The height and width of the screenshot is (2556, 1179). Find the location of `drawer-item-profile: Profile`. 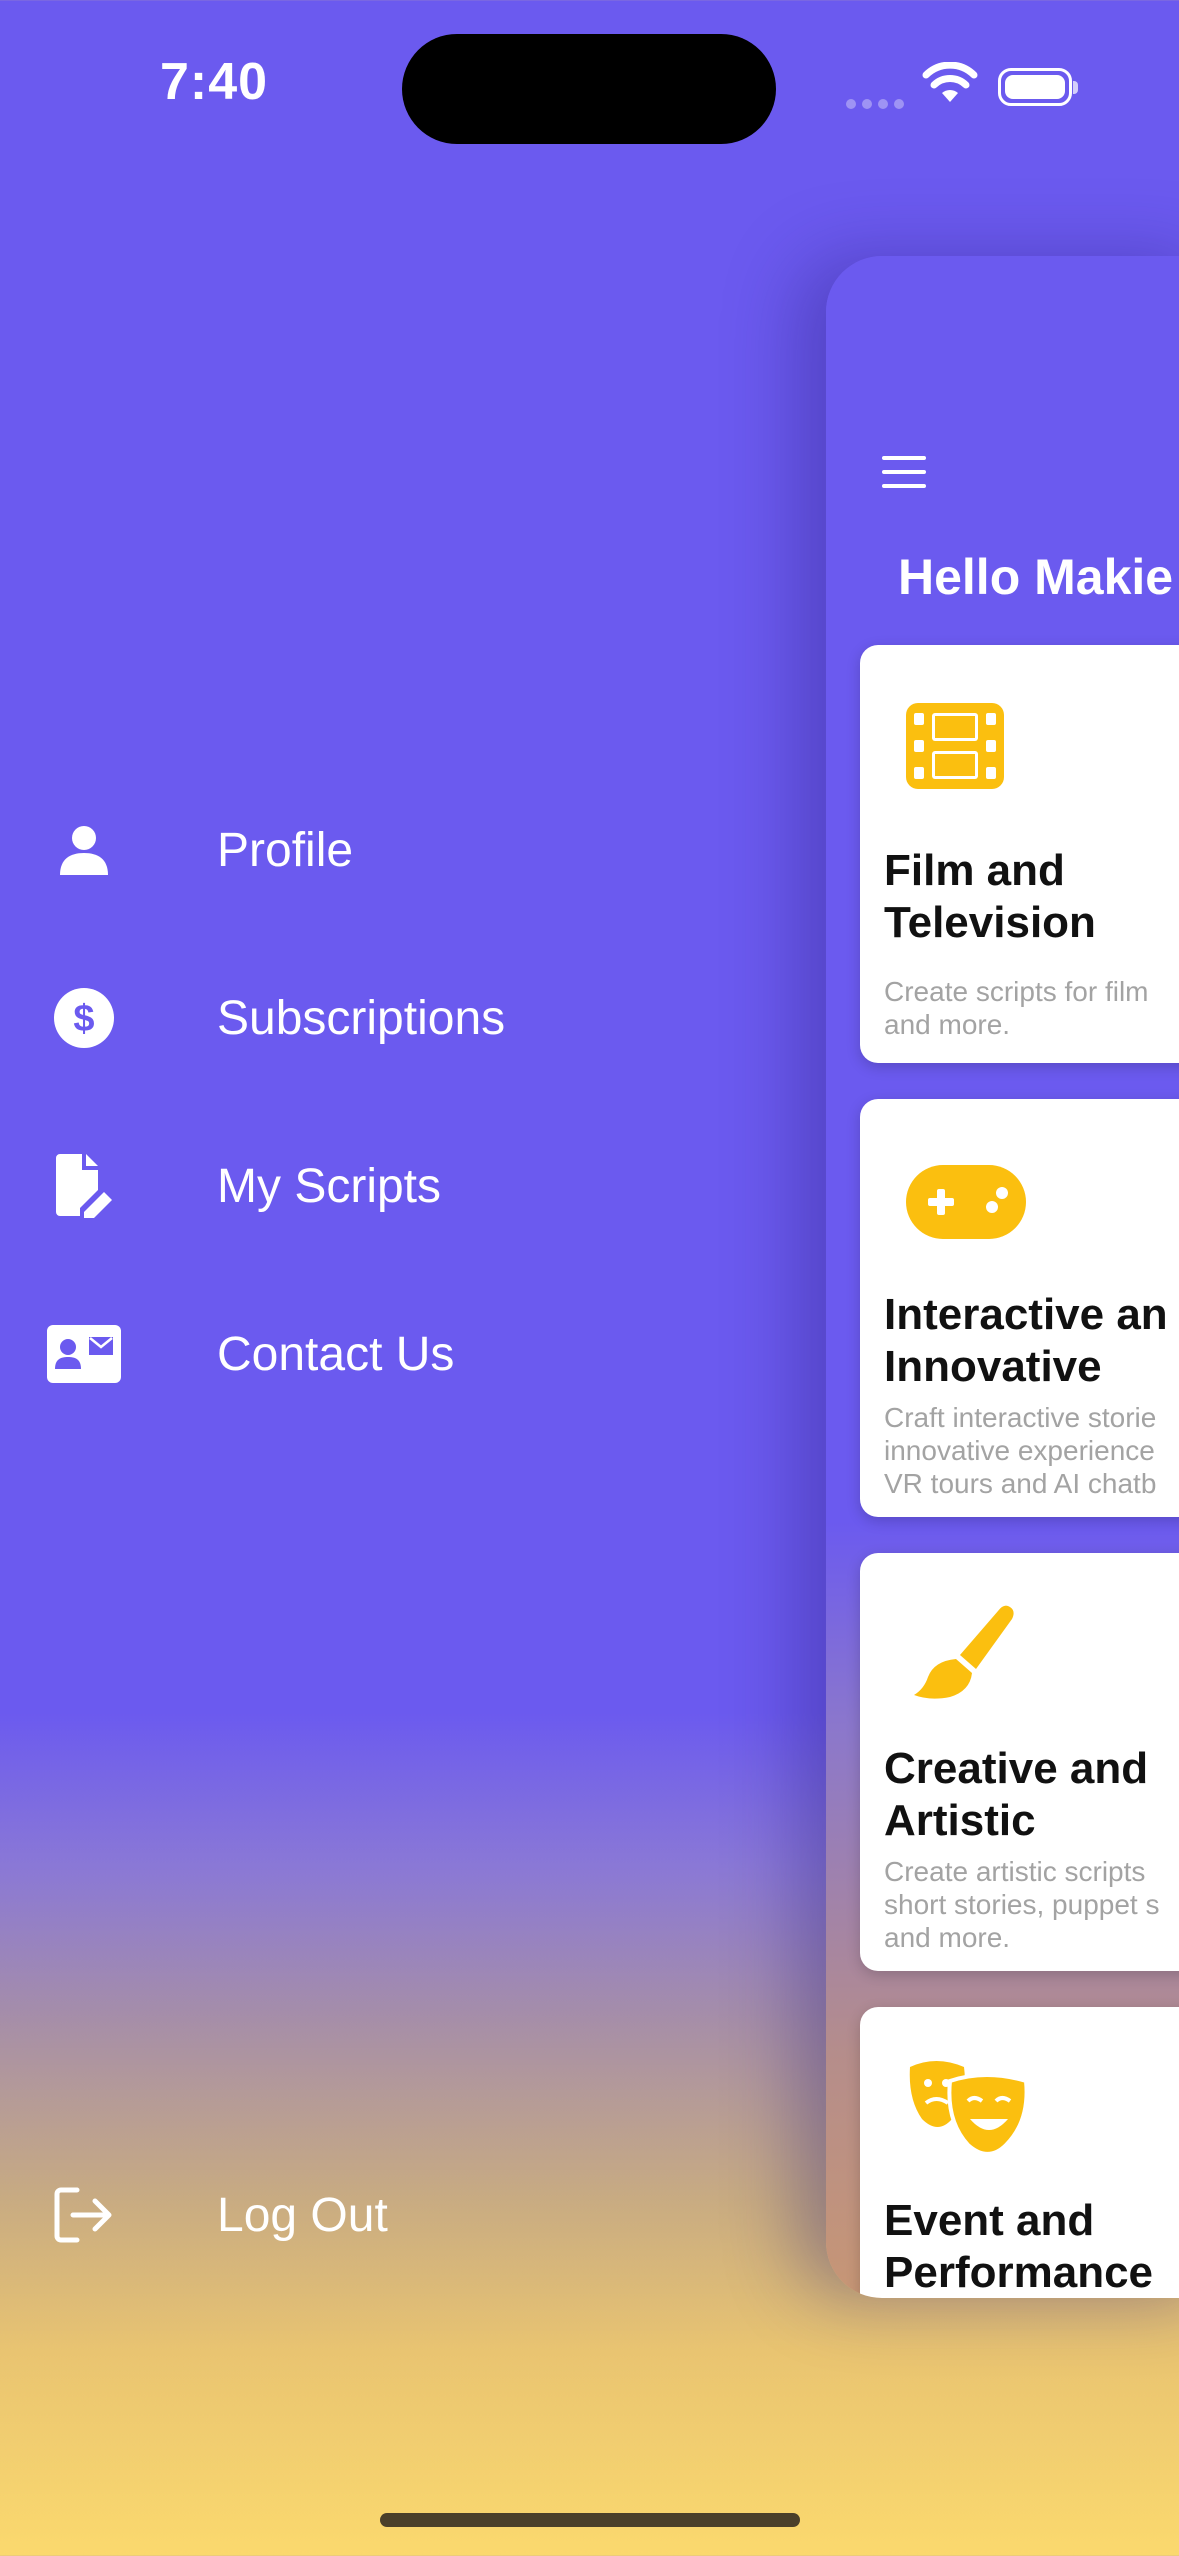

drawer-item-profile: Profile is located at coordinates (350, 850).